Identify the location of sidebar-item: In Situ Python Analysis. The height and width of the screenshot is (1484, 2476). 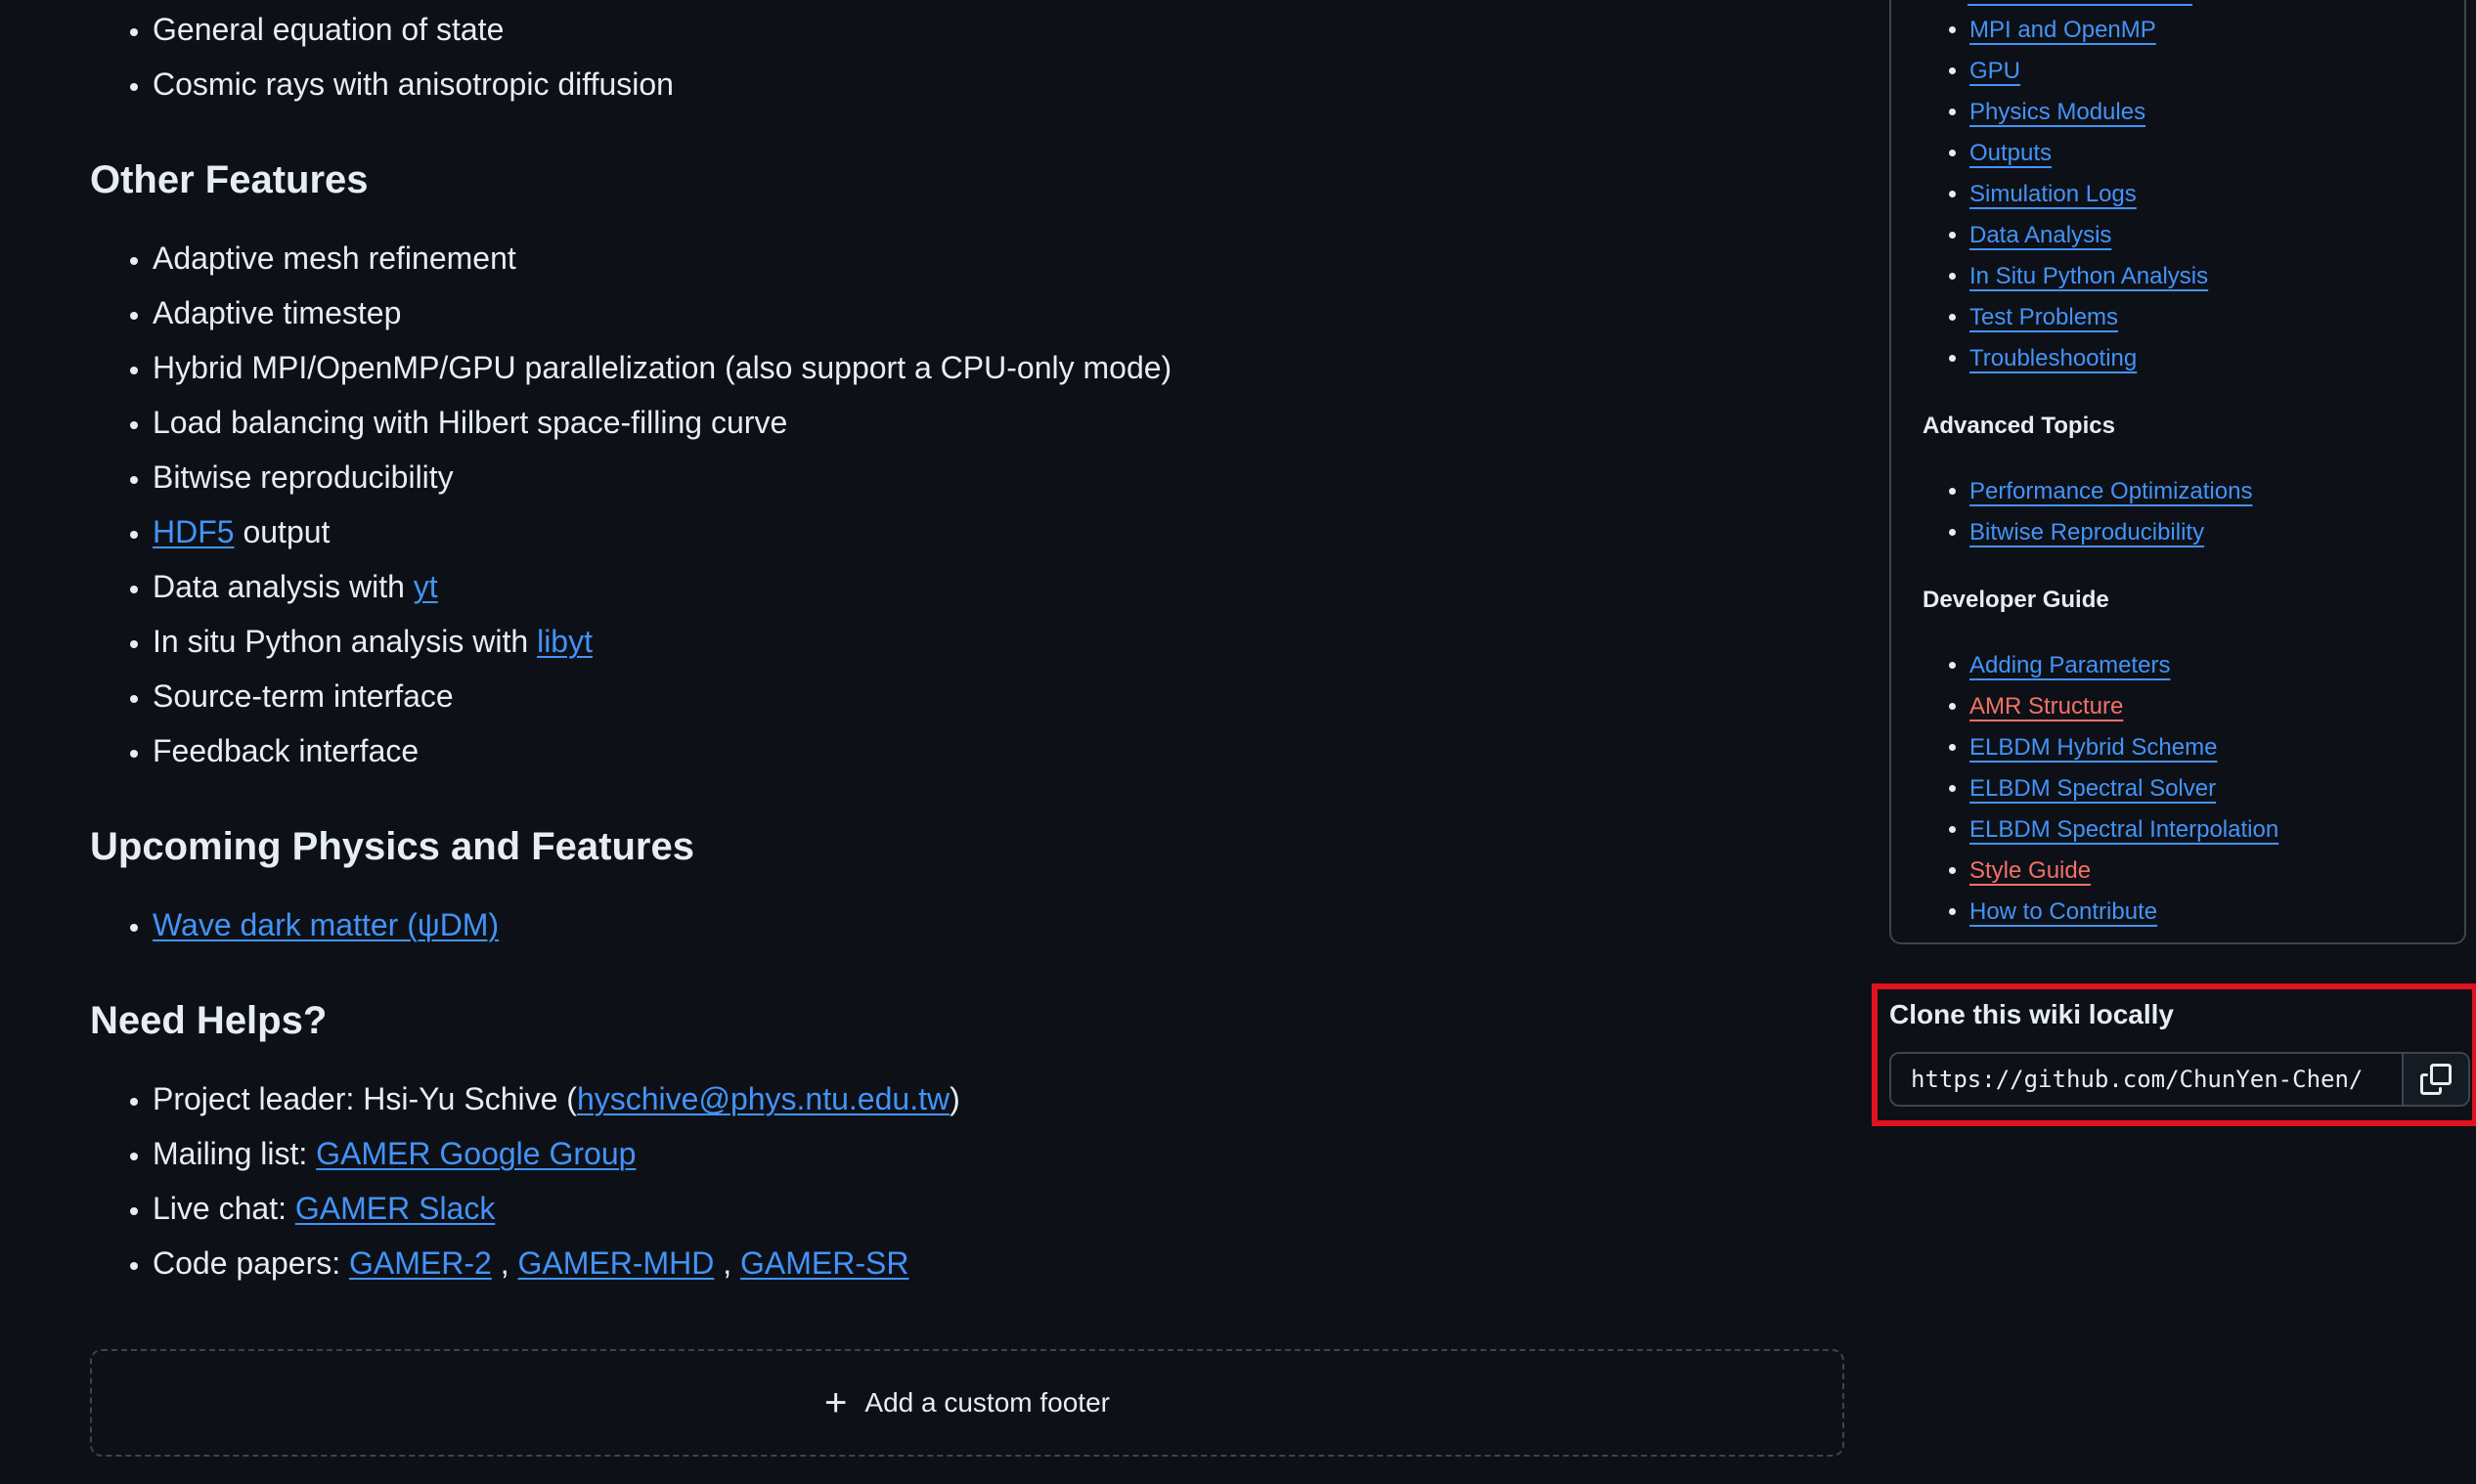
(2088, 276).